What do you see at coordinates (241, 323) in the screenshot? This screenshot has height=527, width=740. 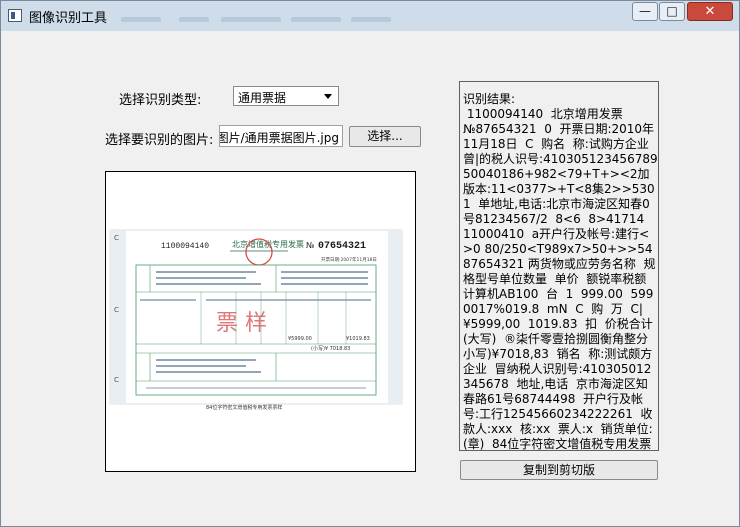 I see `invoice-watermark: 票 样` at bounding box center [241, 323].